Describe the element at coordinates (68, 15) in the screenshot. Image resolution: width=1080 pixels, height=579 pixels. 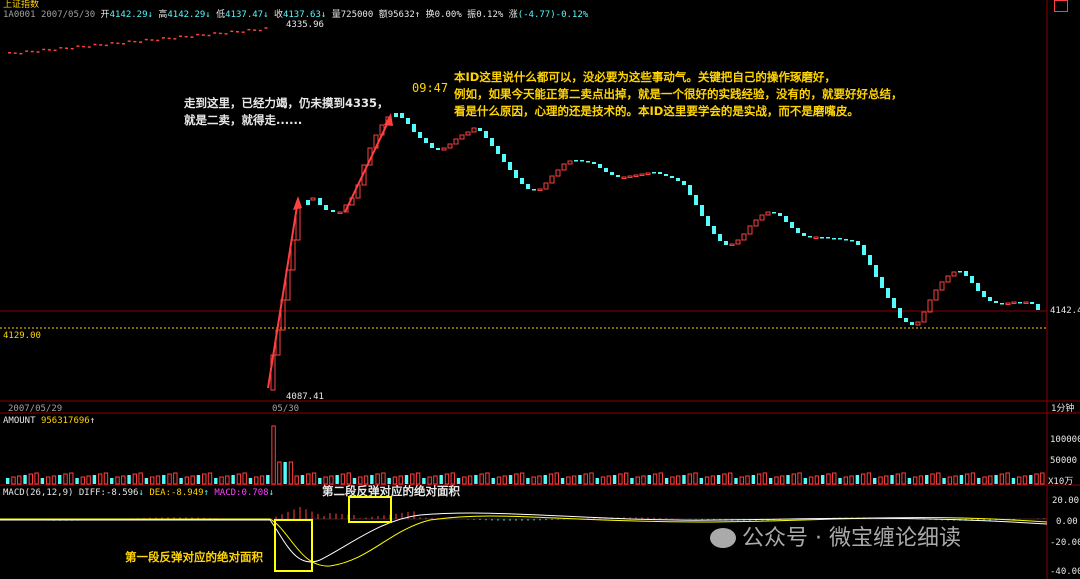
I see `quote-date: 2007/05/30` at that location.